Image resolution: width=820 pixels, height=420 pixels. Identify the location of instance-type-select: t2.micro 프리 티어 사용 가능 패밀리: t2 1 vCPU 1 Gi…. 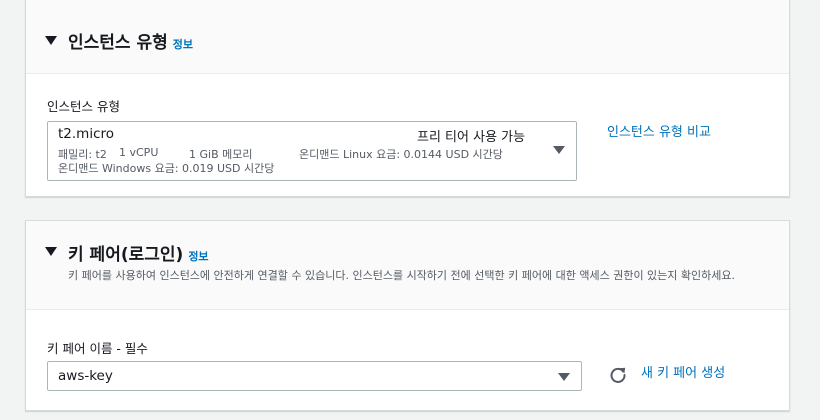
(312, 151).